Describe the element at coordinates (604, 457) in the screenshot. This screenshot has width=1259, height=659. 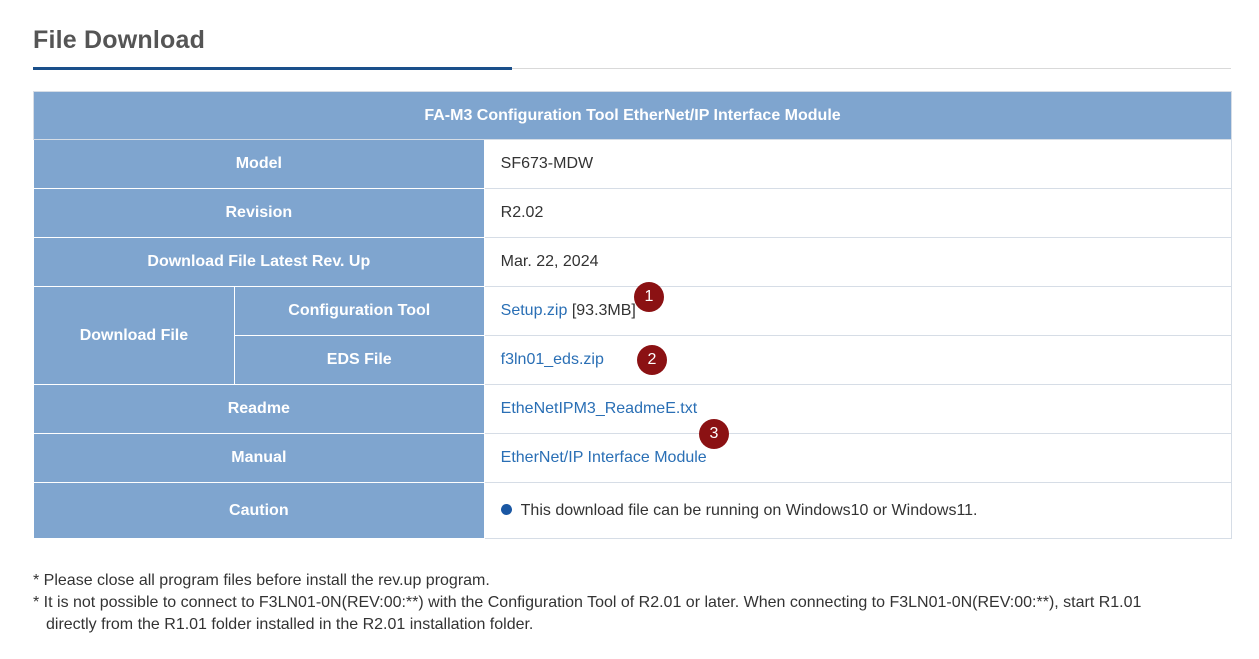
I see `manual-link: EtherNet/IP Interface Module` at that location.